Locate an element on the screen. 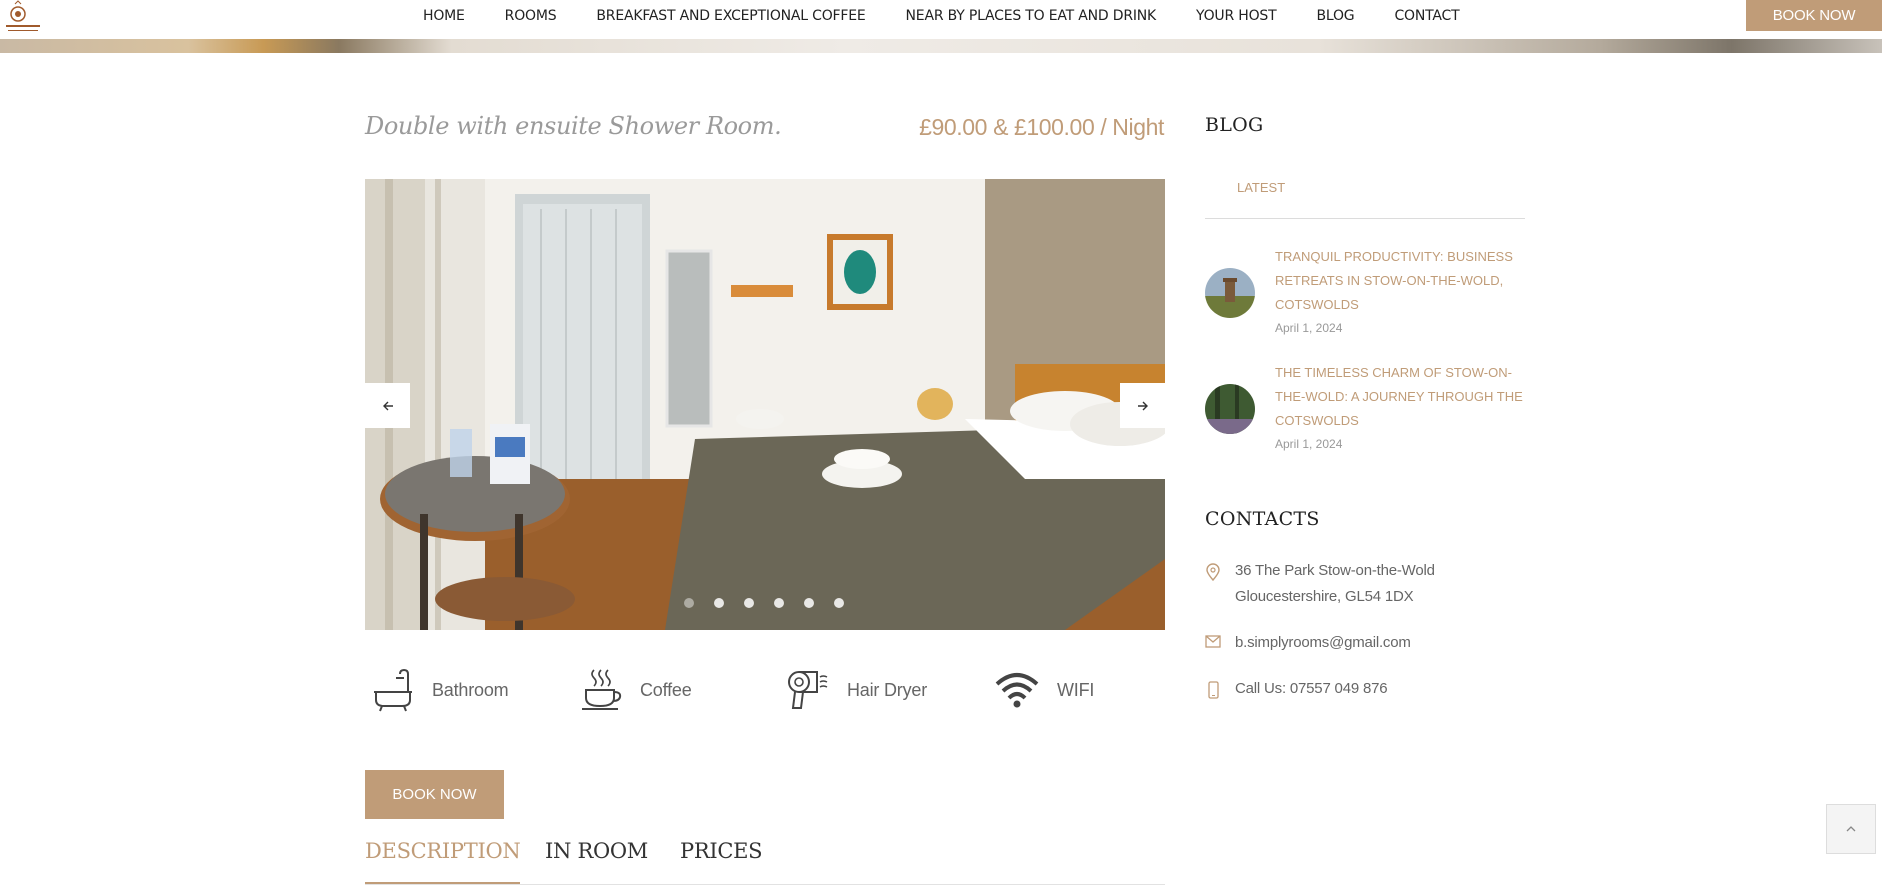 The image size is (1882, 890). email-link: b.simplyrooms@gmail.com is located at coordinates (1323, 643).